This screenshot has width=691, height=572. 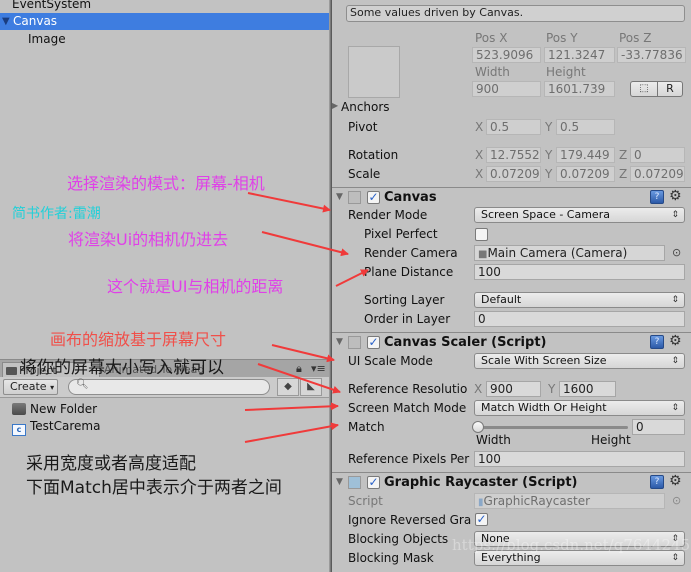 I want to click on rotation-z-field: 0, so click(x=657, y=155).